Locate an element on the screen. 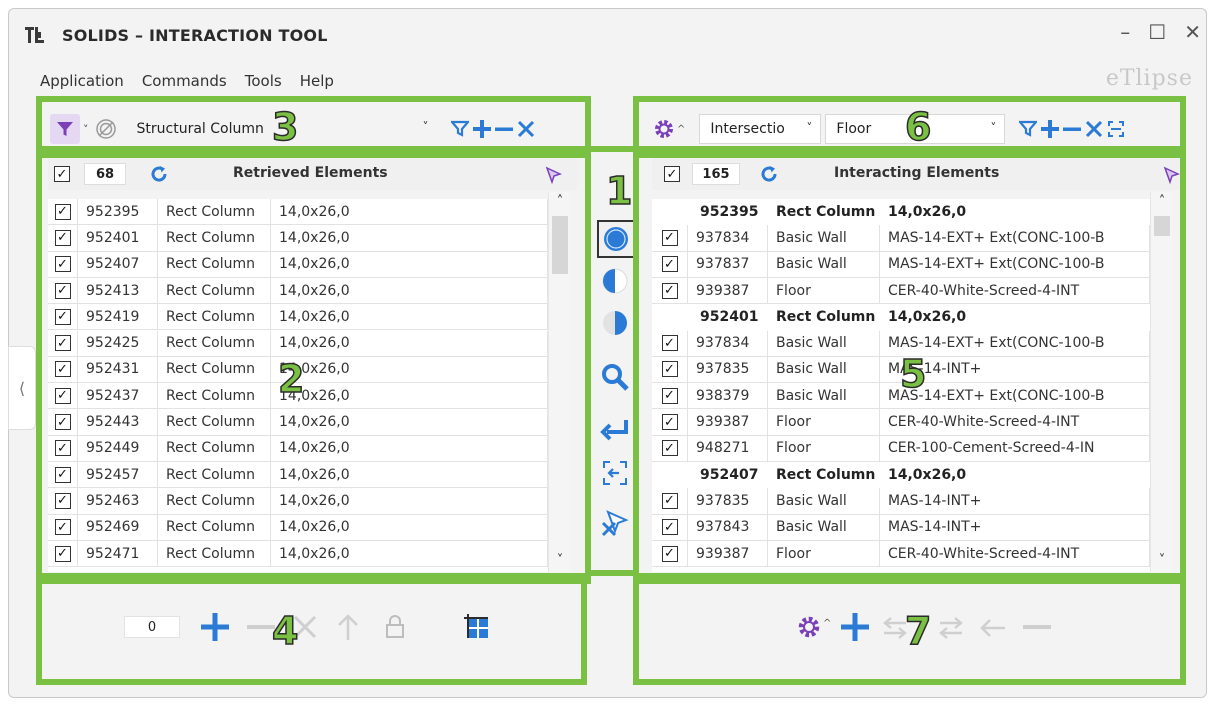 The width and height of the screenshot is (1215, 704). window-title: SOLIDS – INTERACTION TOOL is located at coordinates (195, 35).